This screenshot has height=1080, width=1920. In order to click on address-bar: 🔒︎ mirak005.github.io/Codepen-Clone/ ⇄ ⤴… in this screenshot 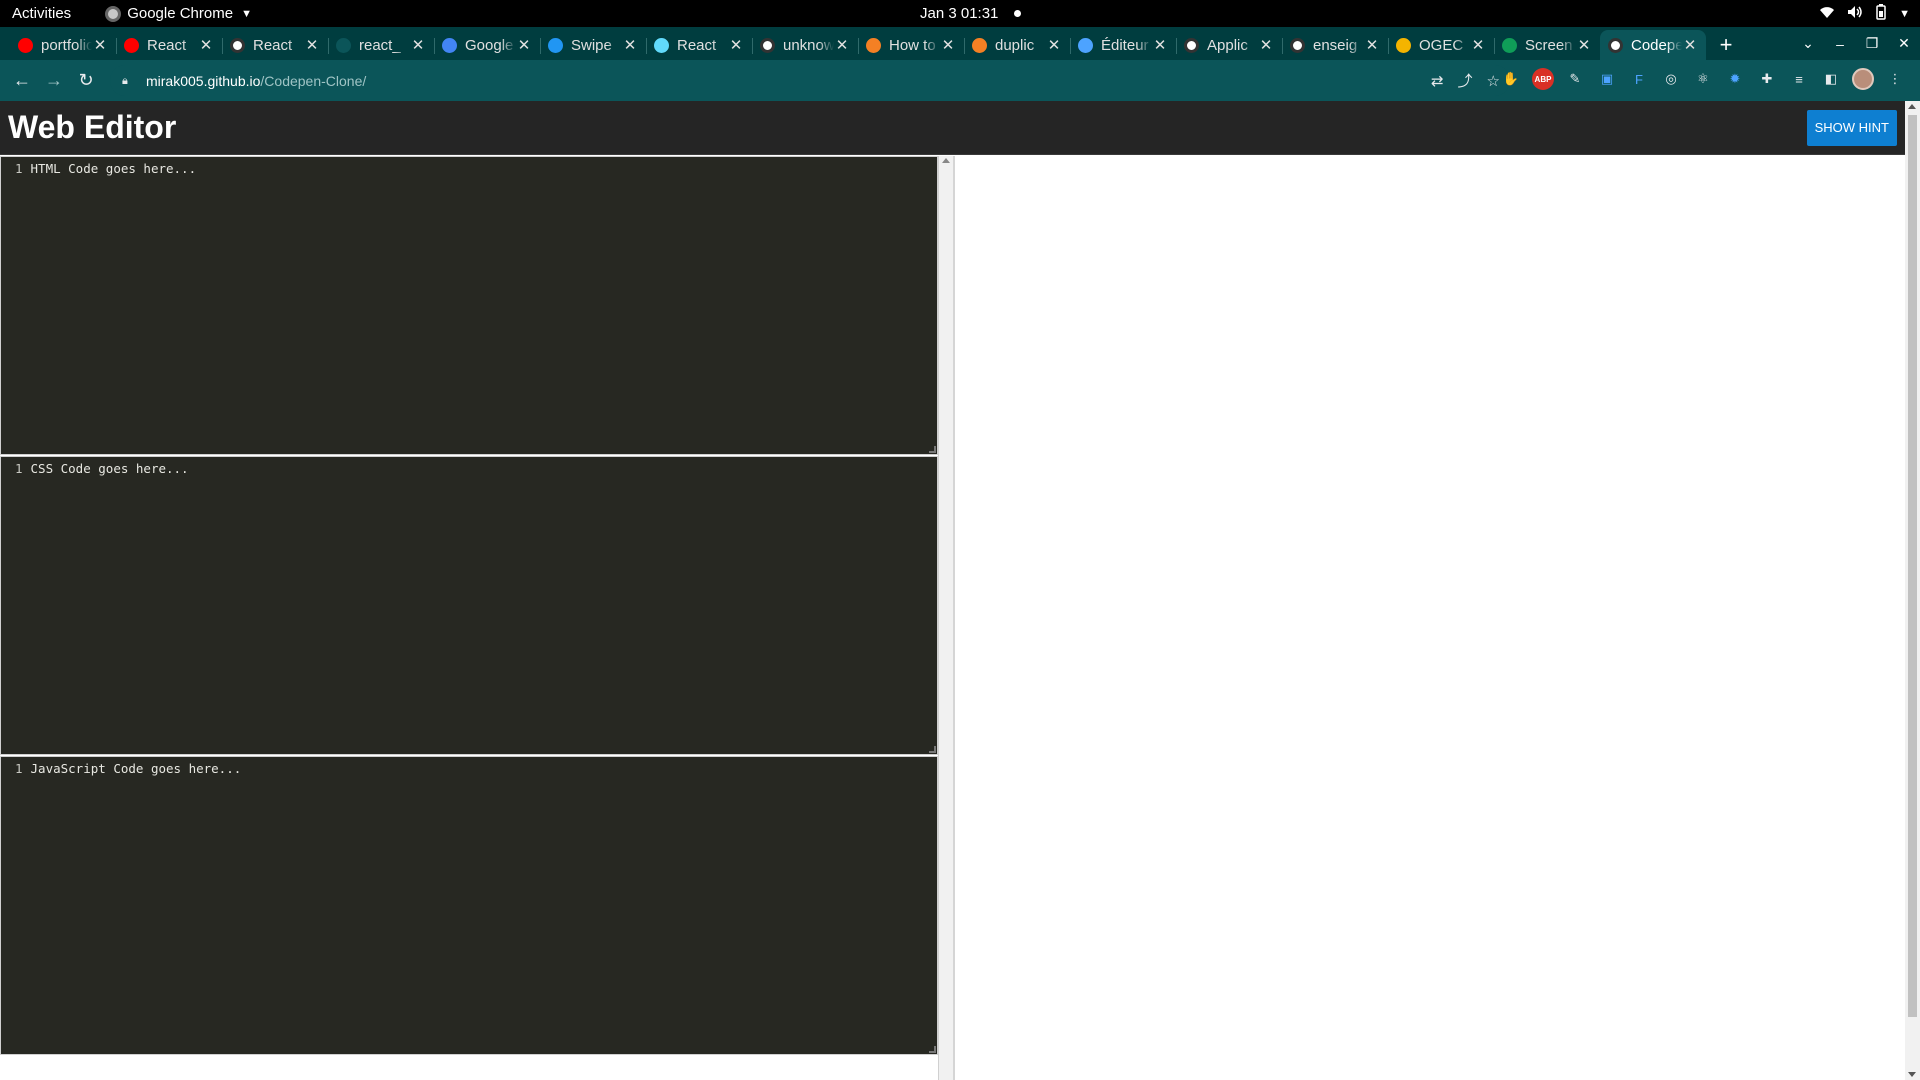, I will do `click(810, 80)`.